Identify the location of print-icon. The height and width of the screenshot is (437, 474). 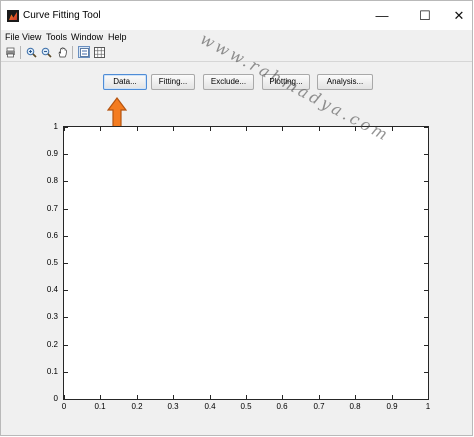
(10, 52).